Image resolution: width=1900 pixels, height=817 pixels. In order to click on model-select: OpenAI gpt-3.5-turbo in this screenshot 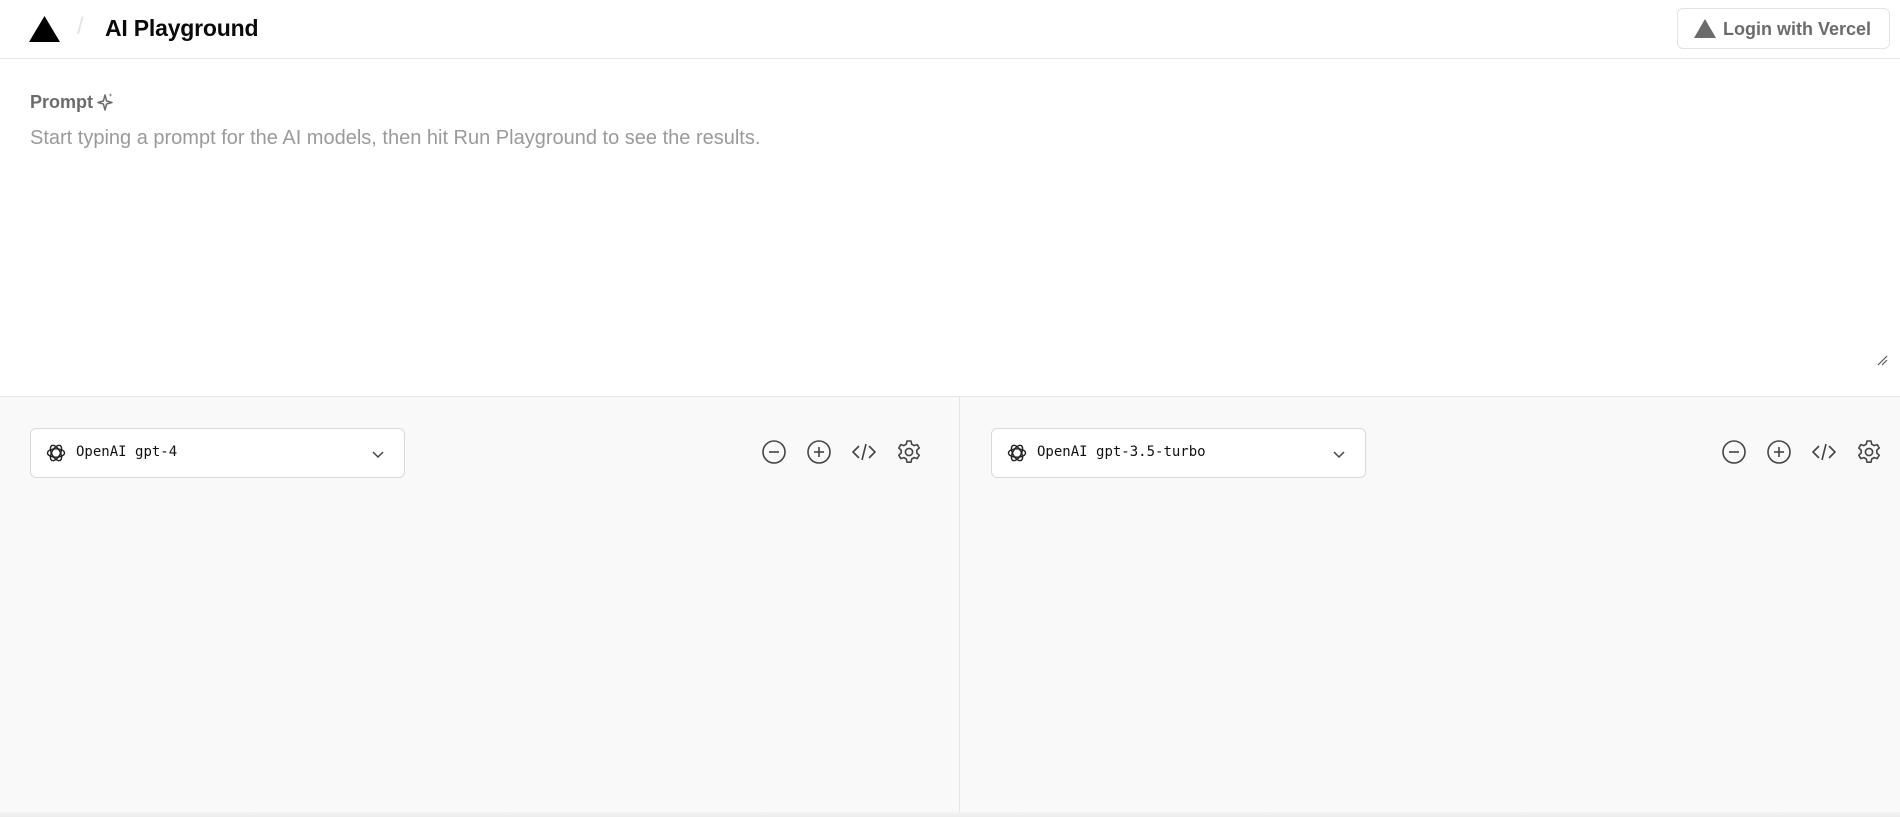, I will do `click(1178, 453)`.